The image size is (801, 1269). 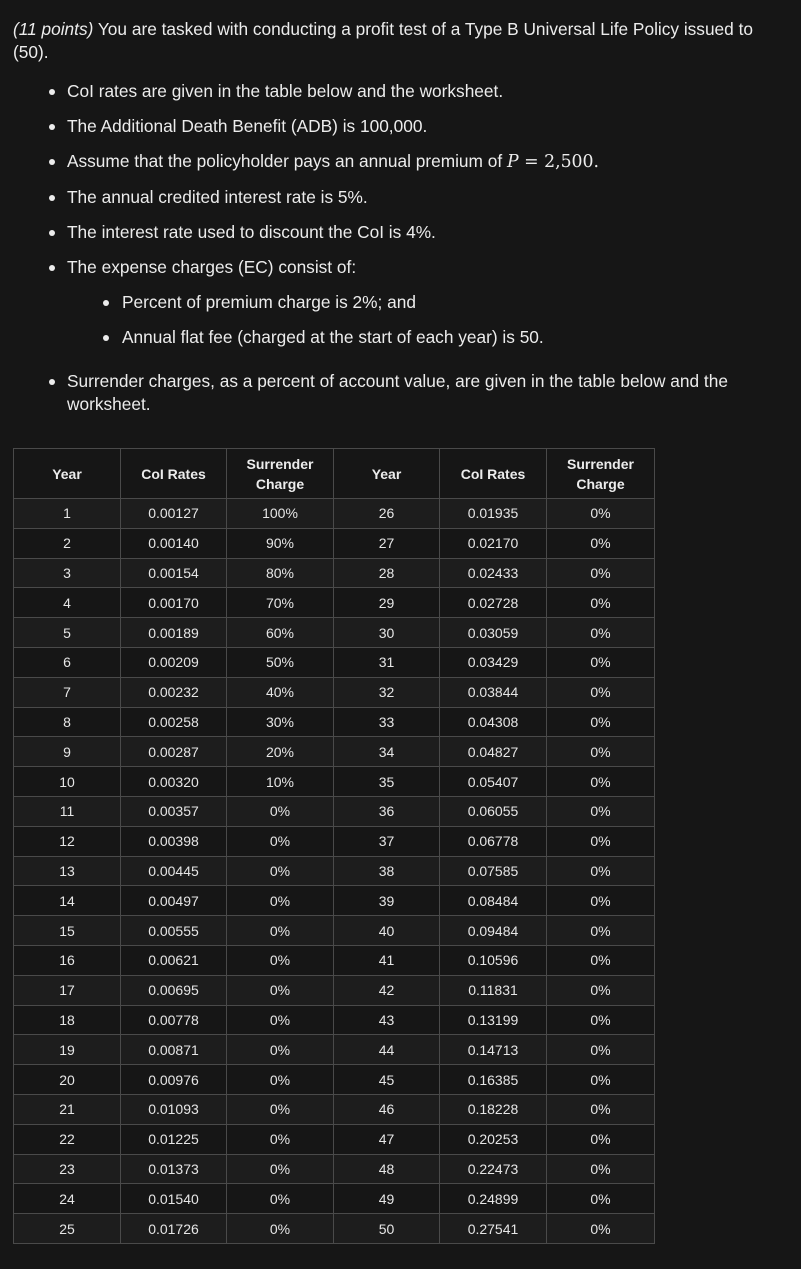 What do you see at coordinates (280, 513) in the screenshot?
I see `cell-surrender-charge: 100%` at bounding box center [280, 513].